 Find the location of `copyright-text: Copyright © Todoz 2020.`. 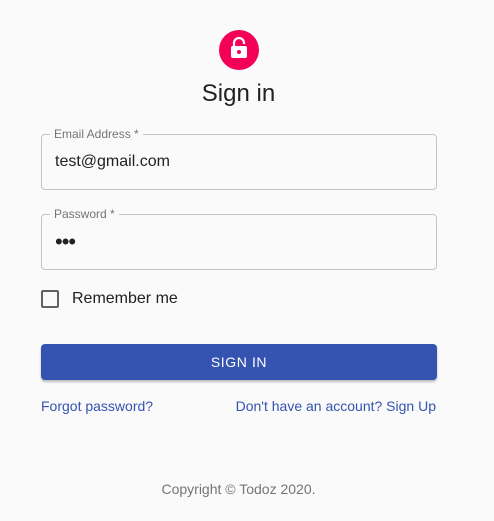

copyright-text: Copyright © Todoz 2020. is located at coordinates (238, 489).